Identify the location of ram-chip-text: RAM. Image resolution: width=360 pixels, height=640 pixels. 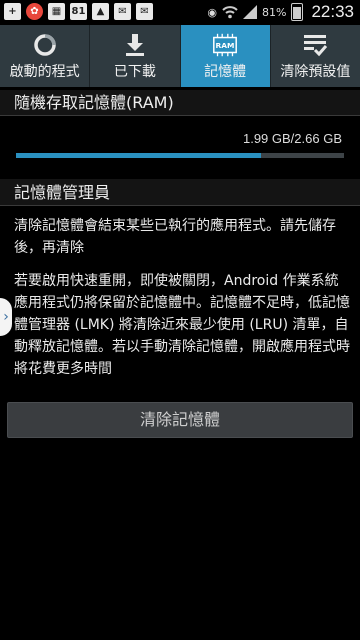
(225, 45).